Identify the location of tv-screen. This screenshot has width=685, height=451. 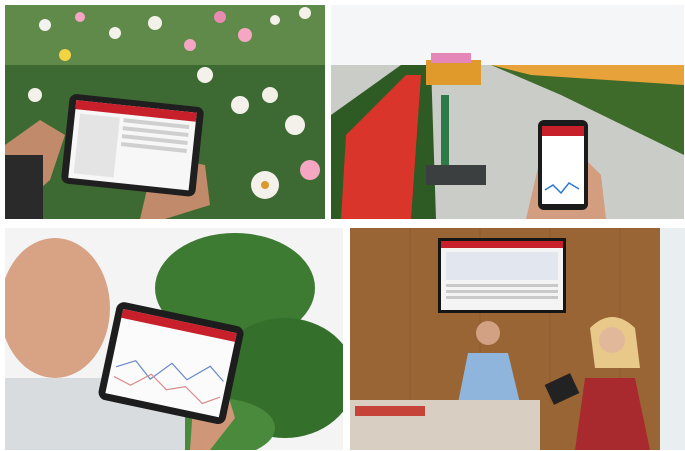
(502, 275).